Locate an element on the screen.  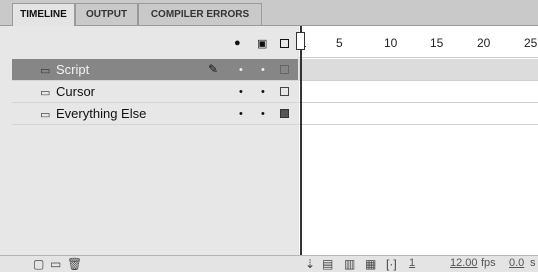
frame-tick: 10 is located at coordinates (391, 43).